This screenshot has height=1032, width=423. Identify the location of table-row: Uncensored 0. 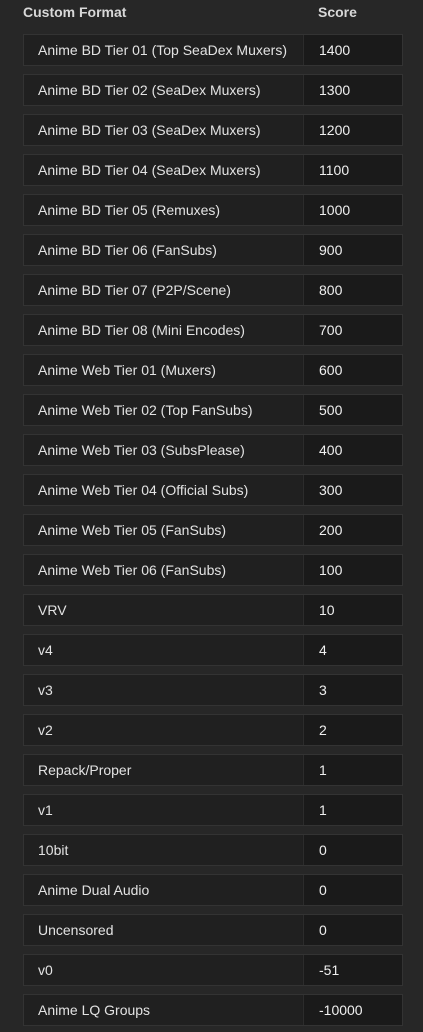
(213, 930).